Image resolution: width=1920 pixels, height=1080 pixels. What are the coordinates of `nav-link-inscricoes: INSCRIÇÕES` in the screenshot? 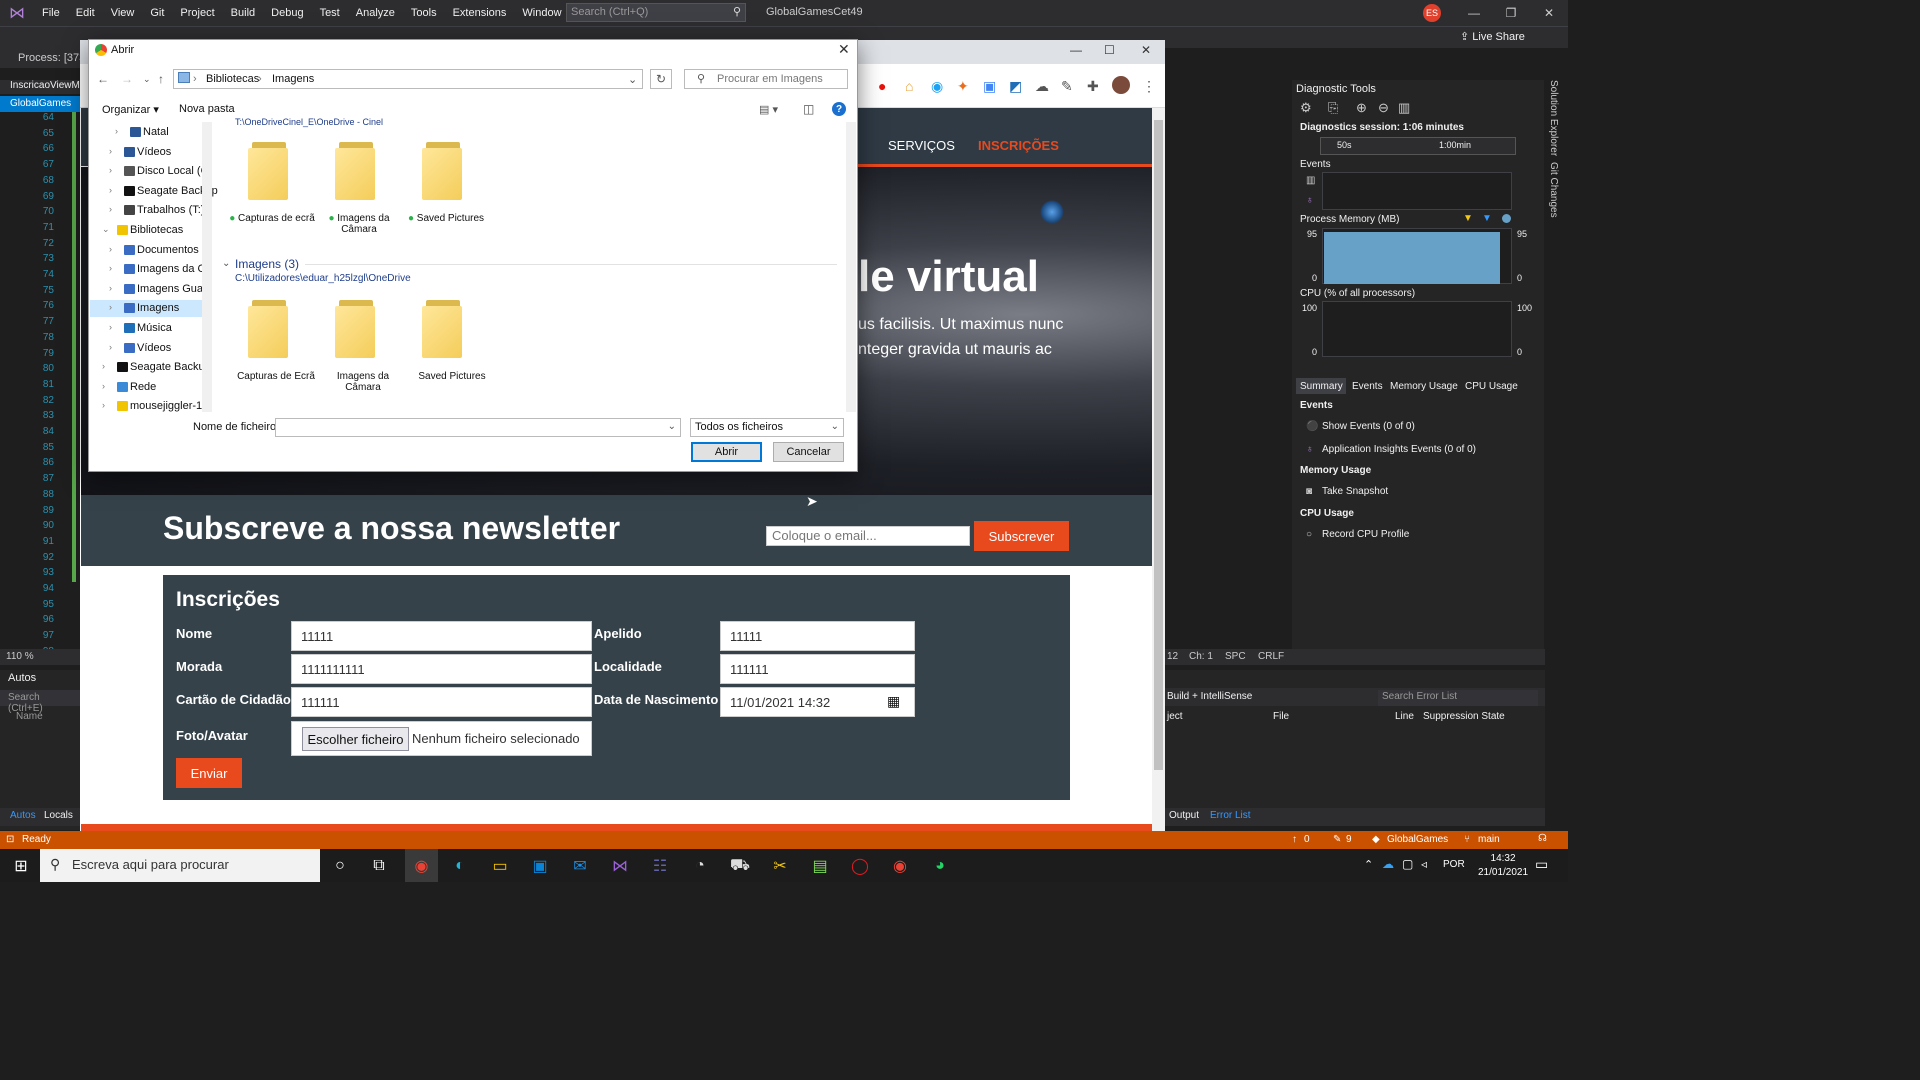 It's located at (1018, 145).